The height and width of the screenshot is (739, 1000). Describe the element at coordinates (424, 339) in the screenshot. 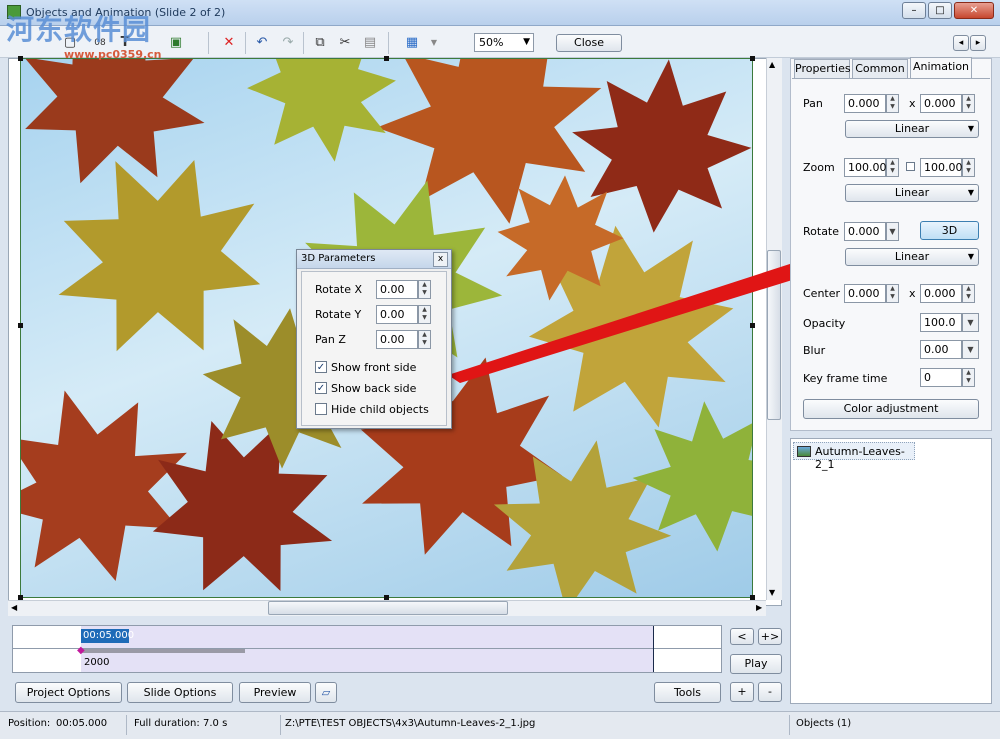

I see `pan-z-spinner: ▲ ▼` at that location.